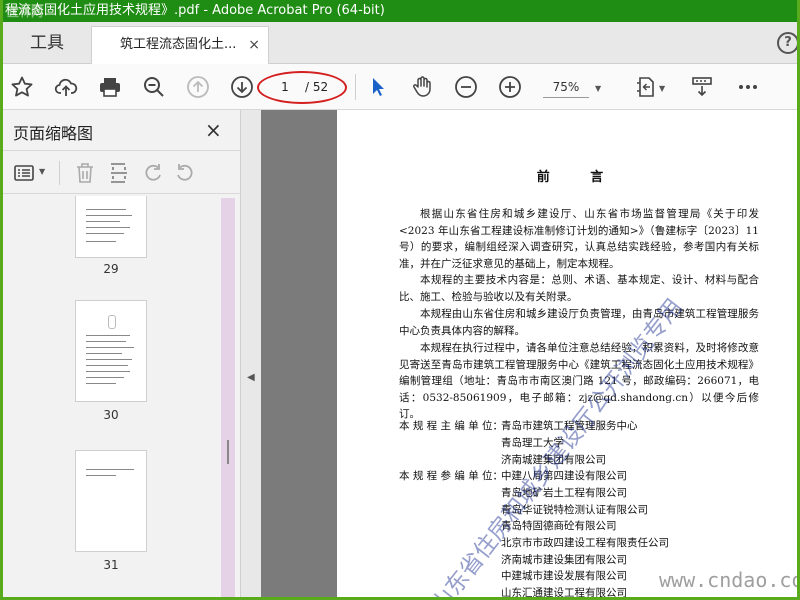 The height and width of the screenshot is (600, 800). Describe the element at coordinates (355, 87) in the screenshot. I see `toolbar-divider` at that location.